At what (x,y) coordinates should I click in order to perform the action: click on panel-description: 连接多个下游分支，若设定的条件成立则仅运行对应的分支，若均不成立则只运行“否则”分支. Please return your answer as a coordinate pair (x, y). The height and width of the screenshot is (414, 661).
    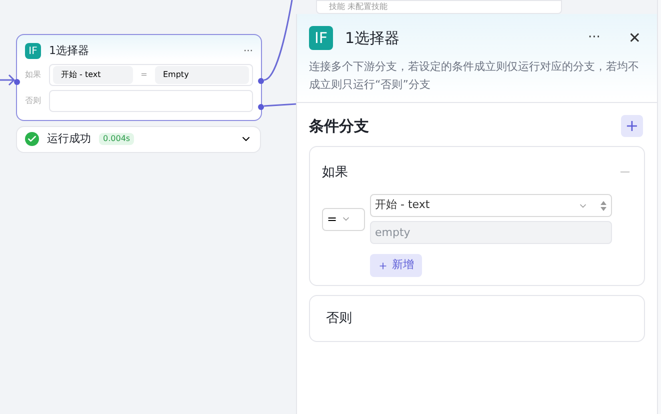
    Looking at the image, I should click on (474, 76).